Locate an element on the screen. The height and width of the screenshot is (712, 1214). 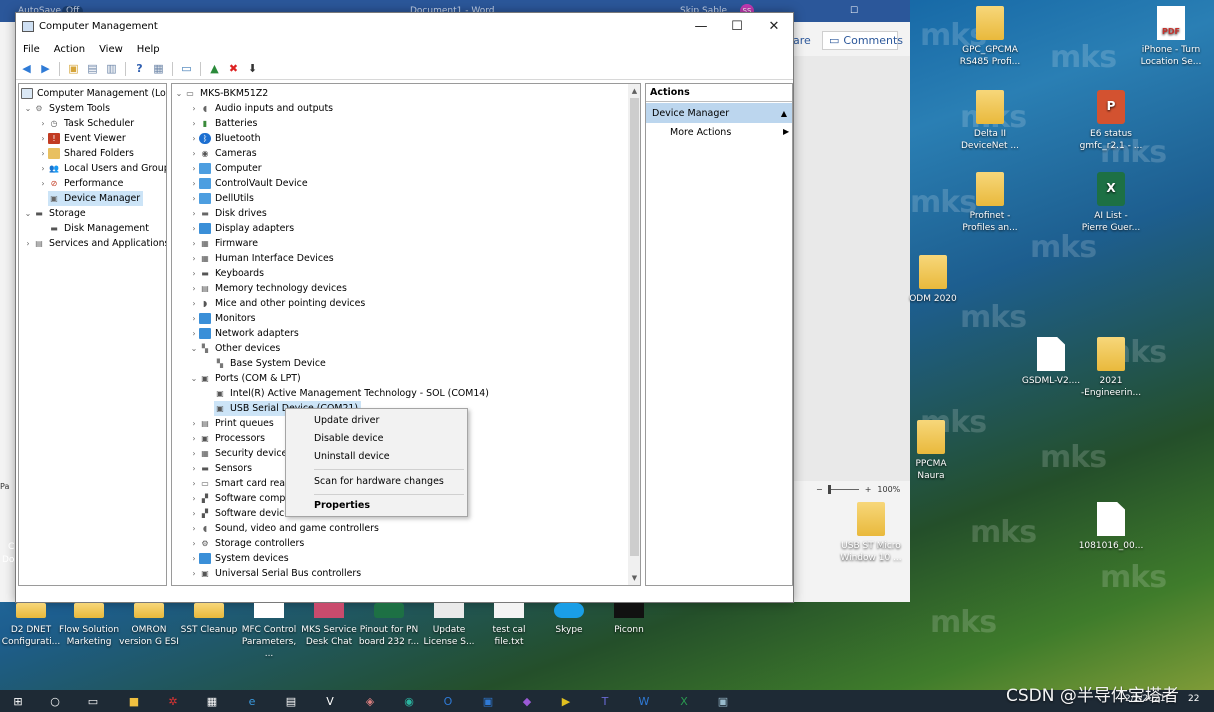
tree-node: › ▬ Disk drives is located at coordinates (227, 213).